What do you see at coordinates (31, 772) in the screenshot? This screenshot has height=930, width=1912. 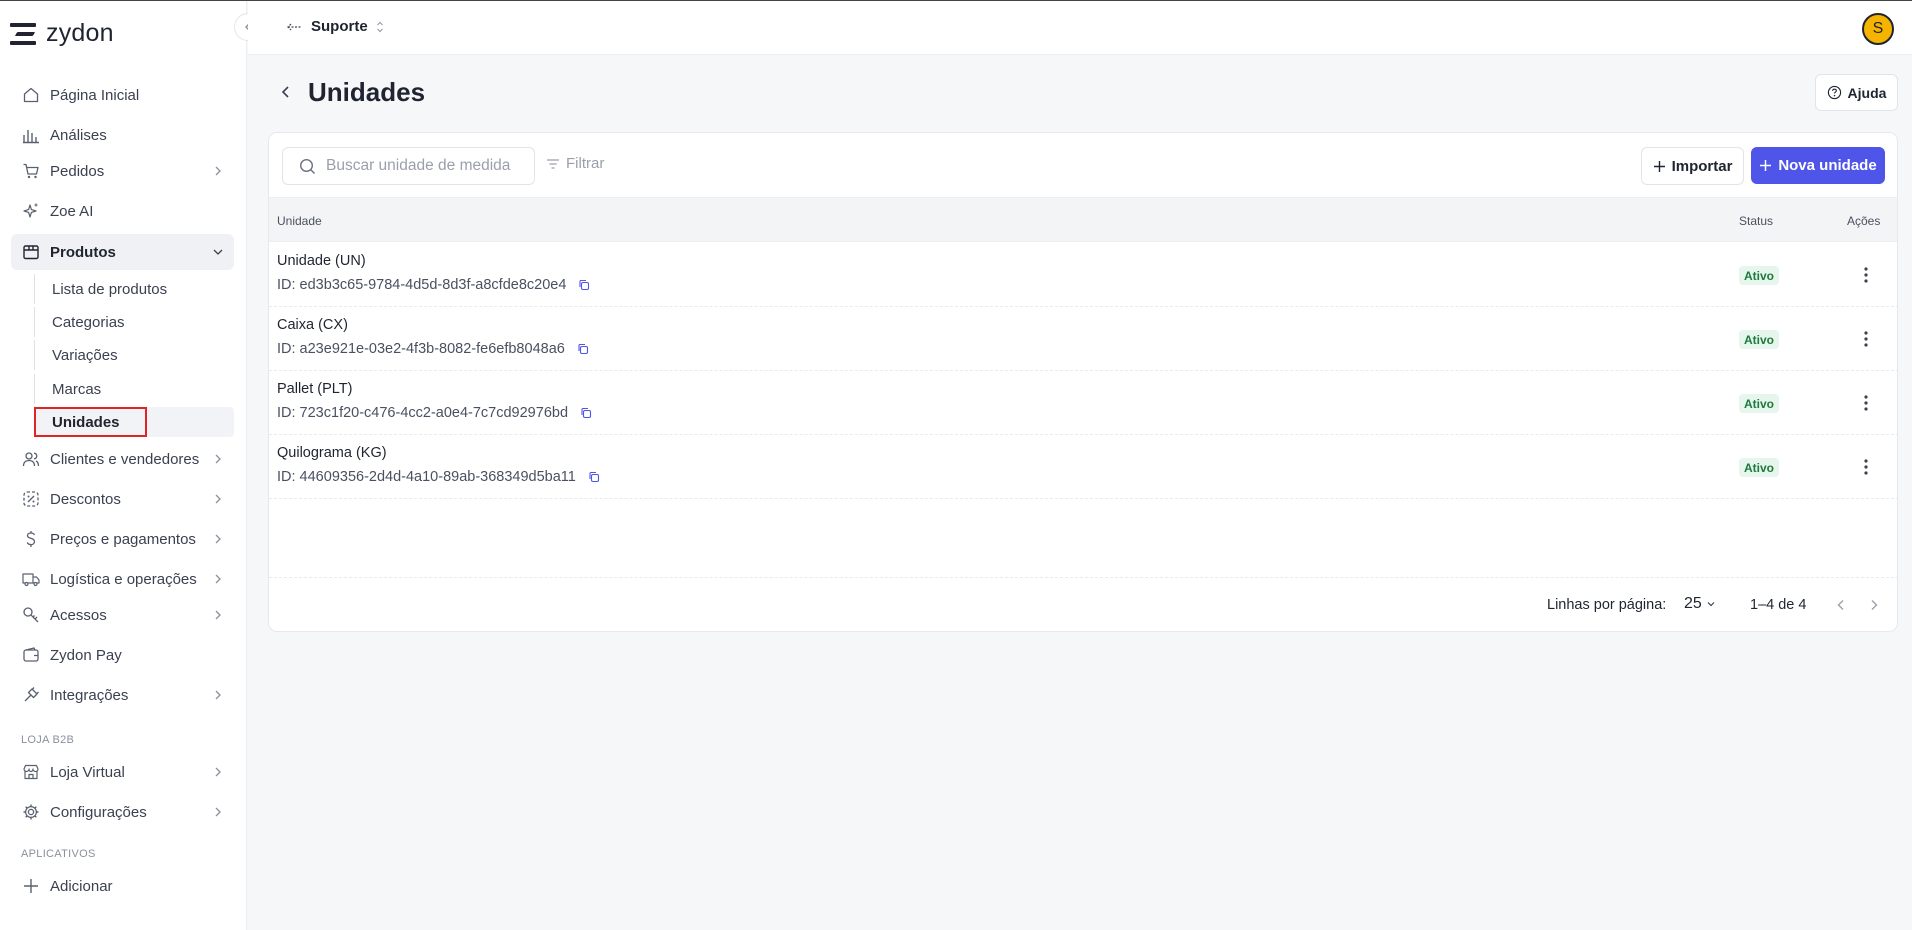 I see `store-icon` at bounding box center [31, 772].